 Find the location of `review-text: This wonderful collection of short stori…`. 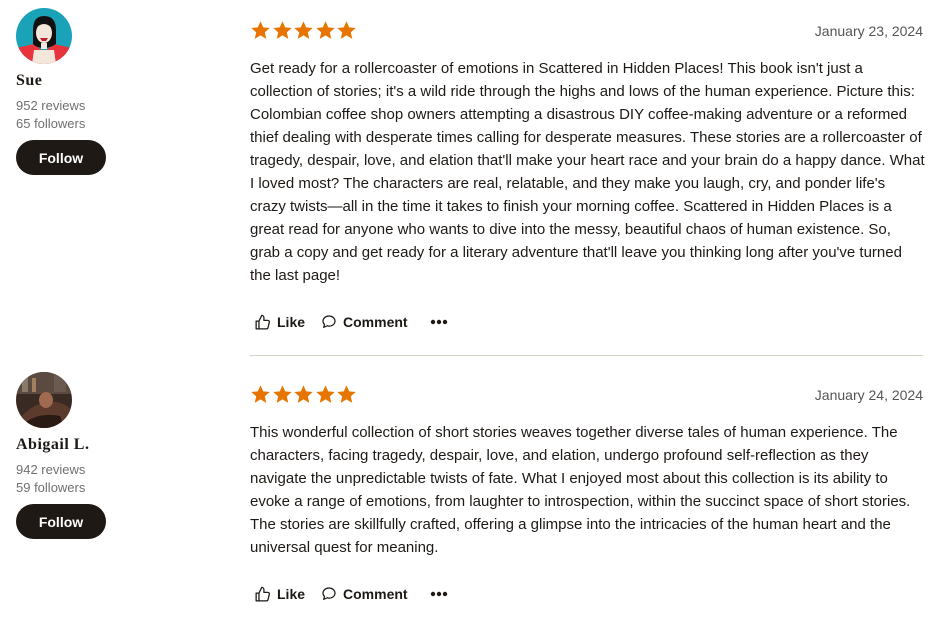

review-text: This wonderful collection of short stori… is located at coordinates (580, 490).